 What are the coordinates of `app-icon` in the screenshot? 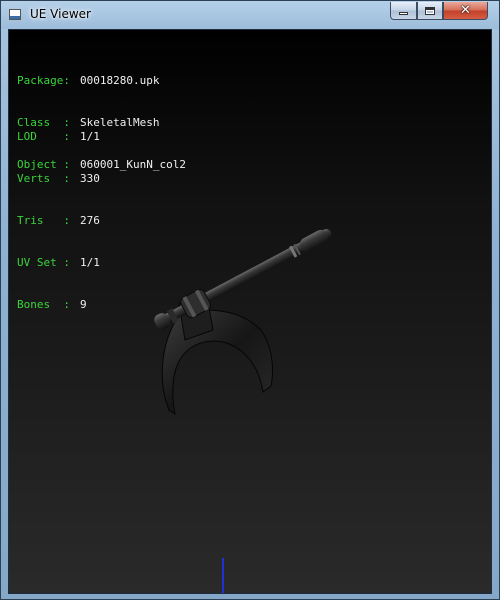 It's located at (15, 14).